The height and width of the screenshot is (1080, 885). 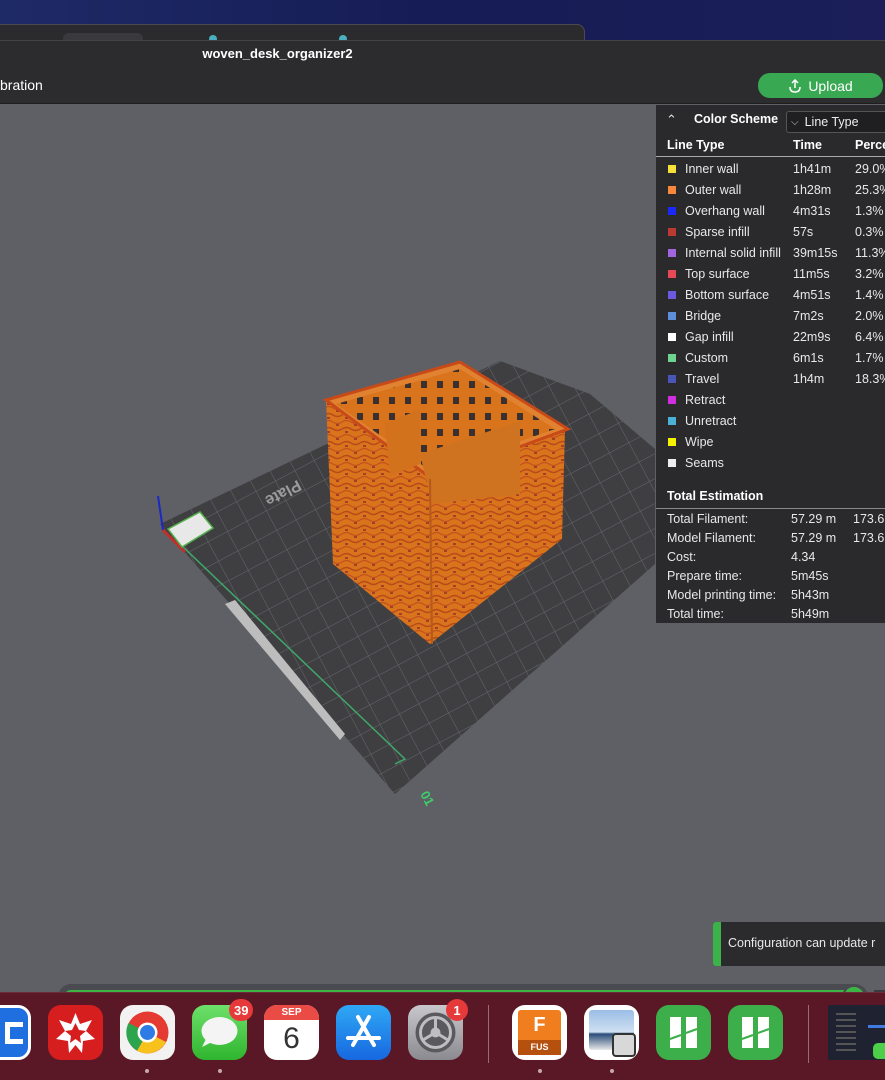 What do you see at coordinates (770, 211) in the screenshot?
I see `legend-row: Overhang wall 4m31s 1.3%` at bounding box center [770, 211].